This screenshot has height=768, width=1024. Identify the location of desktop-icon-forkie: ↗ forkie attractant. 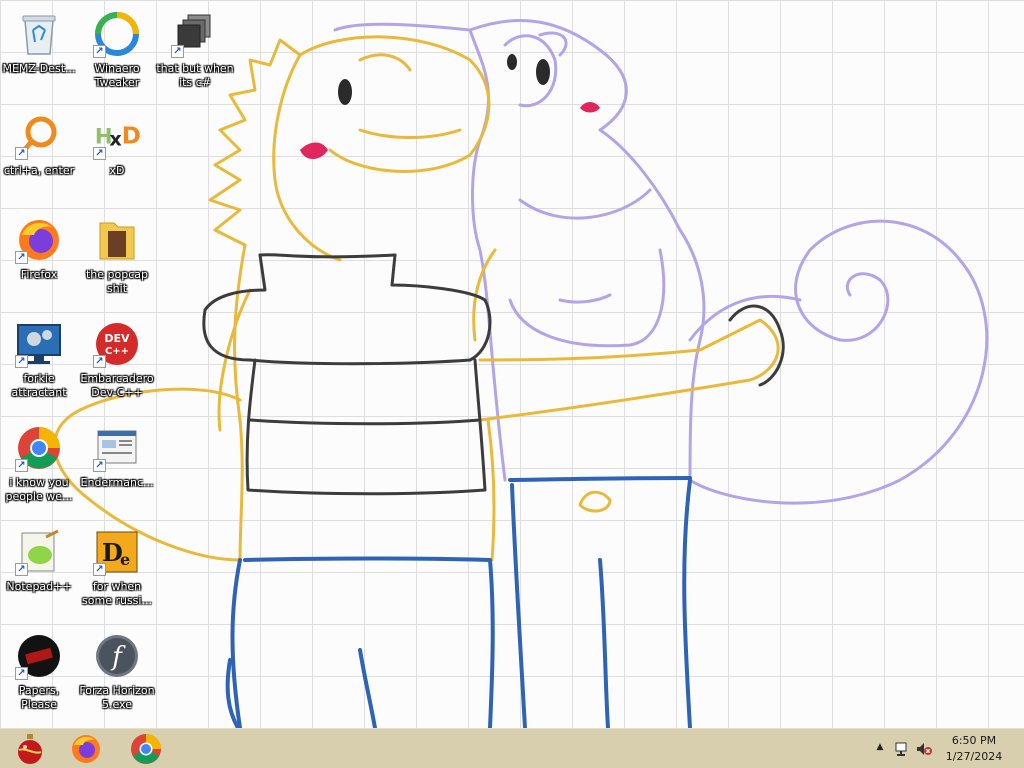
(39, 366).